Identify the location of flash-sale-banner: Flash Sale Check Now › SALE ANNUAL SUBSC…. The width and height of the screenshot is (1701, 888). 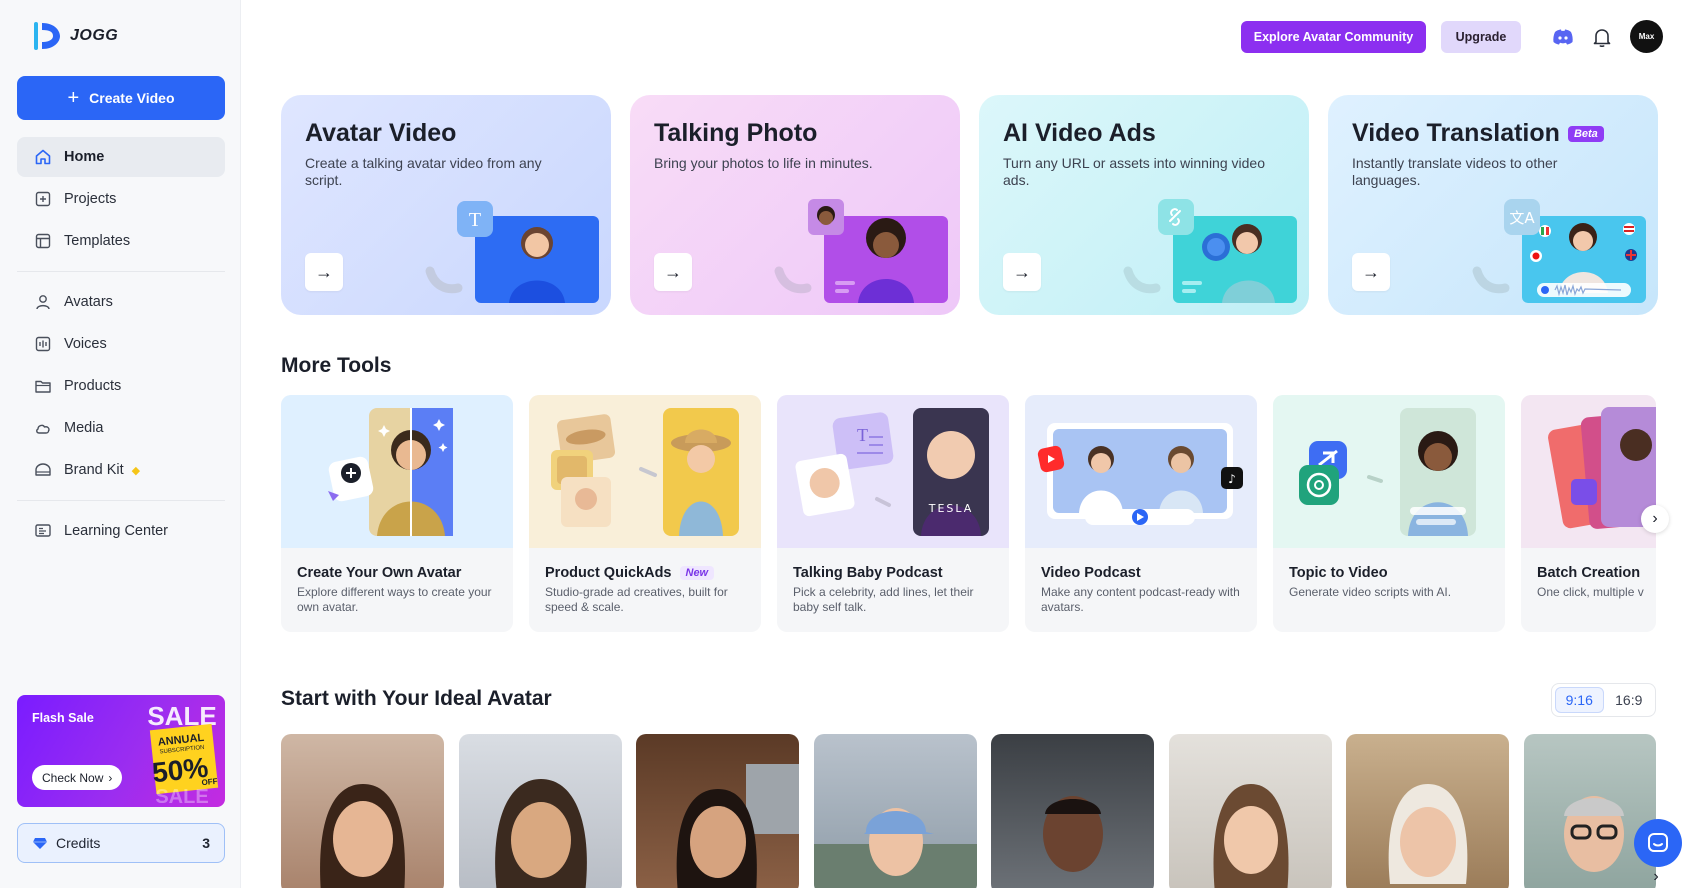
(121, 751).